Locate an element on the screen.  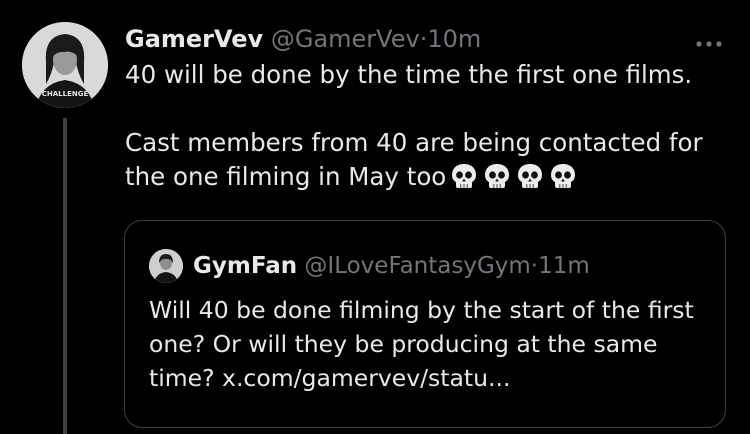
author-handle: @GamerVev is located at coordinates (345, 39).